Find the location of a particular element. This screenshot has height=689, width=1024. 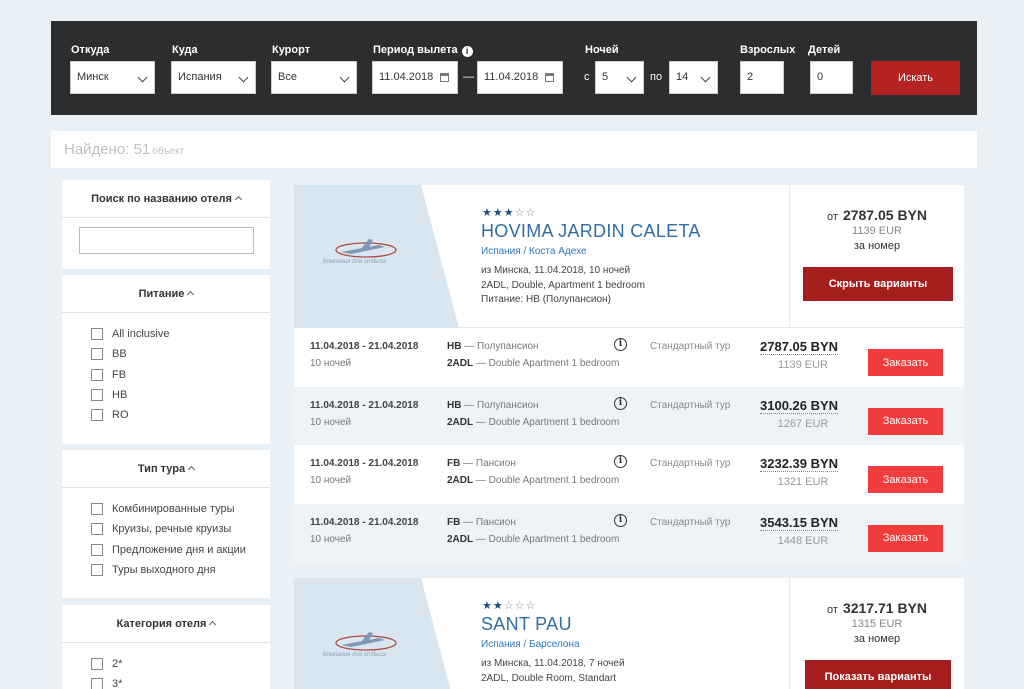

resort-label: Курорт is located at coordinates (291, 50).